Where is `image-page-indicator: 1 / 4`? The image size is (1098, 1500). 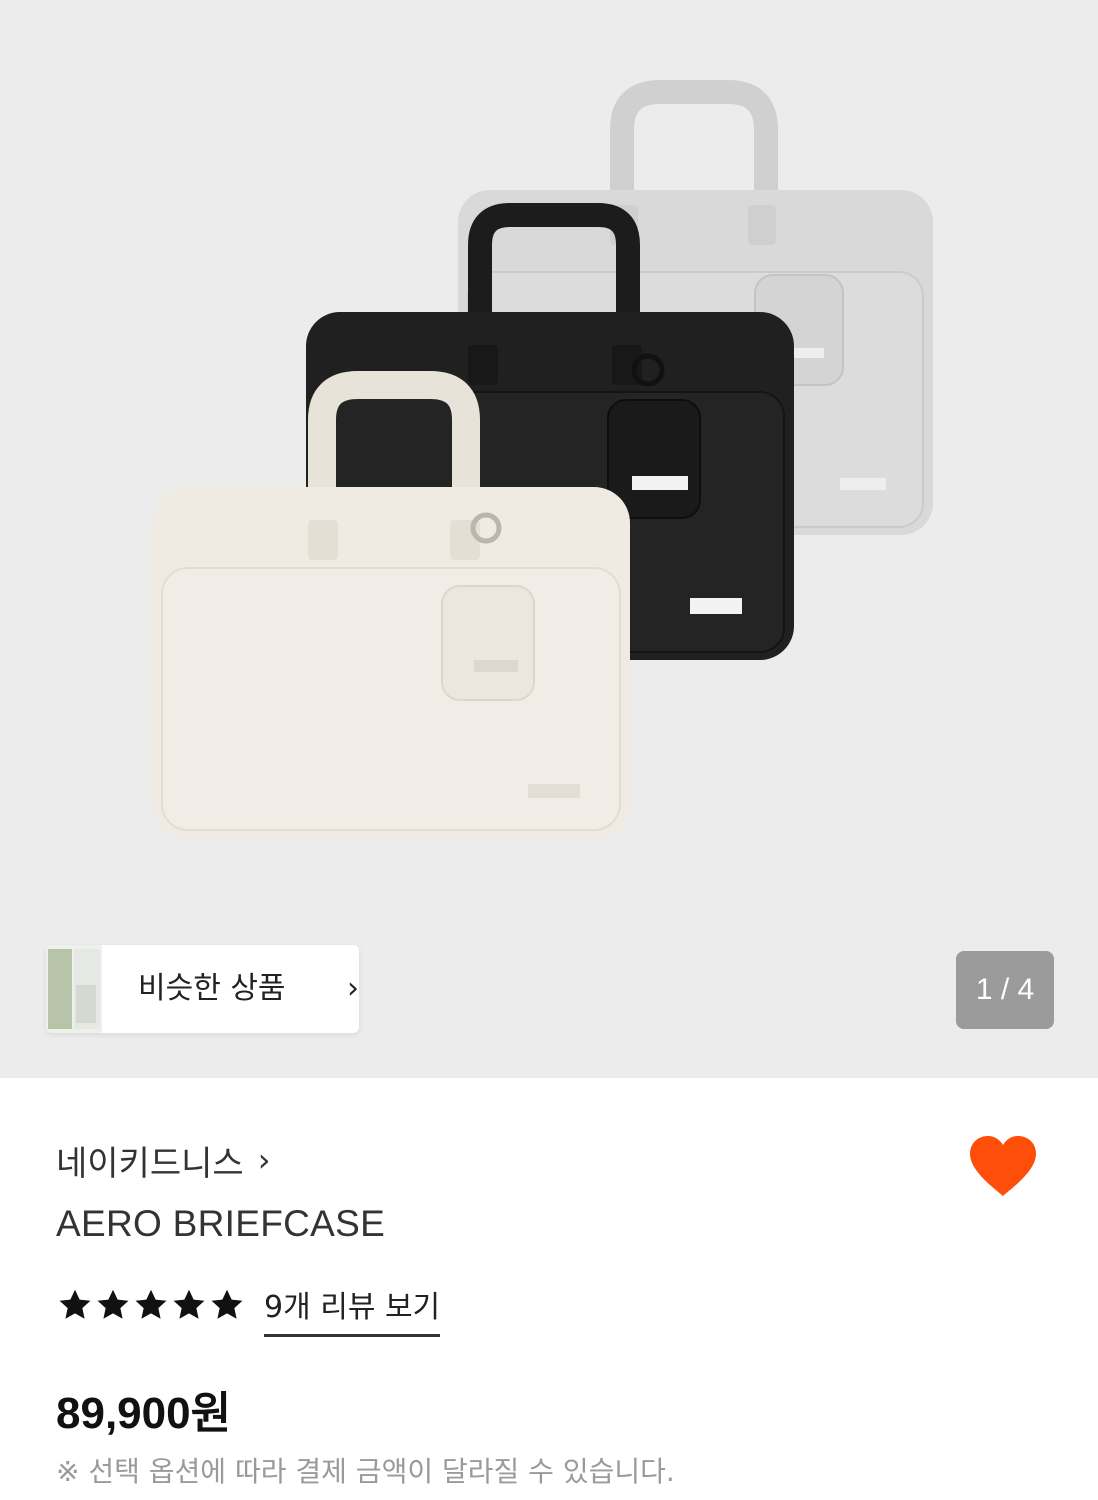
image-page-indicator: 1 / 4 is located at coordinates (1005, 990).